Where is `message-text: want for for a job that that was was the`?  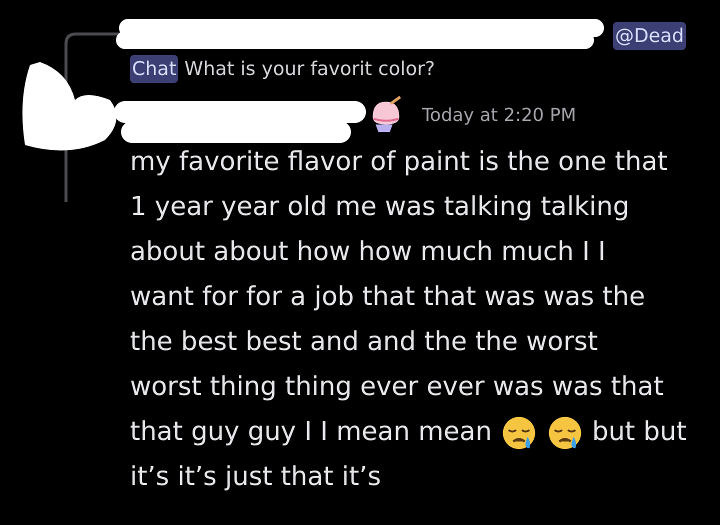
message-text: want for for a job that that was was the is located at coordinates (388, 297).